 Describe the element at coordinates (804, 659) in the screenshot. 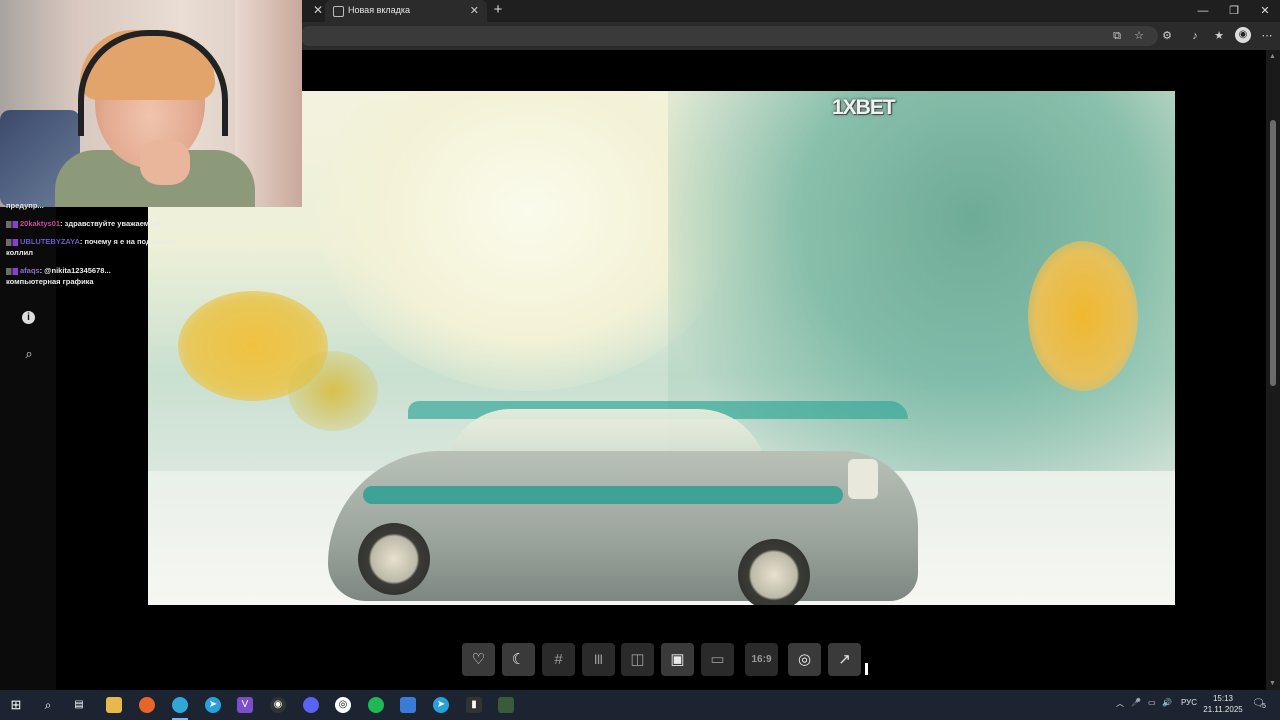

I see `screenshot-icon: ◎` at that location.